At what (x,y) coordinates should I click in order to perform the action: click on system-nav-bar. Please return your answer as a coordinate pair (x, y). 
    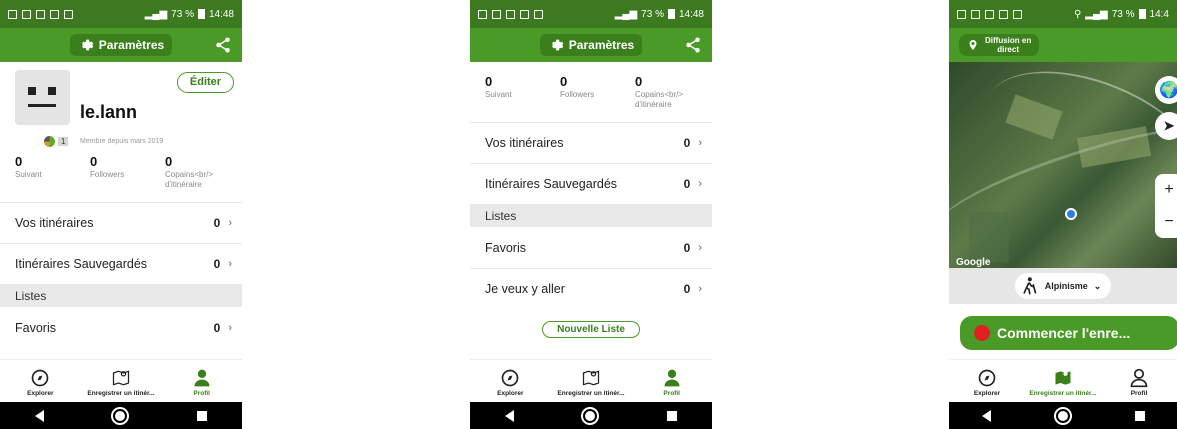
    Looking at the image, I should click on (1063, 415).